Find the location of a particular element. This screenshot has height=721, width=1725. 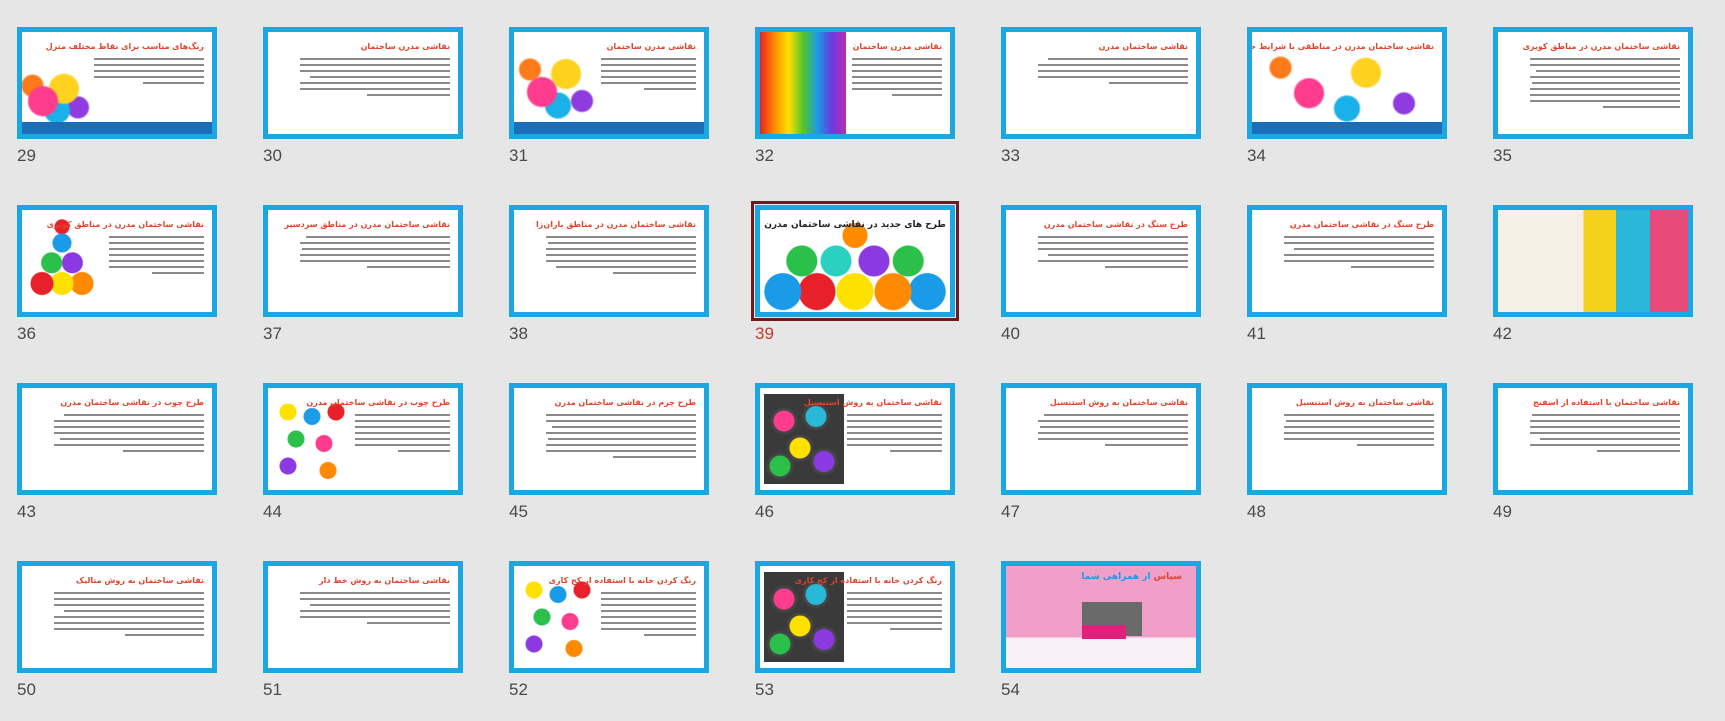

slide-title: نقاشی ساختمان مدرن در مناطق سردسیر is located at coordinates (367, 224).